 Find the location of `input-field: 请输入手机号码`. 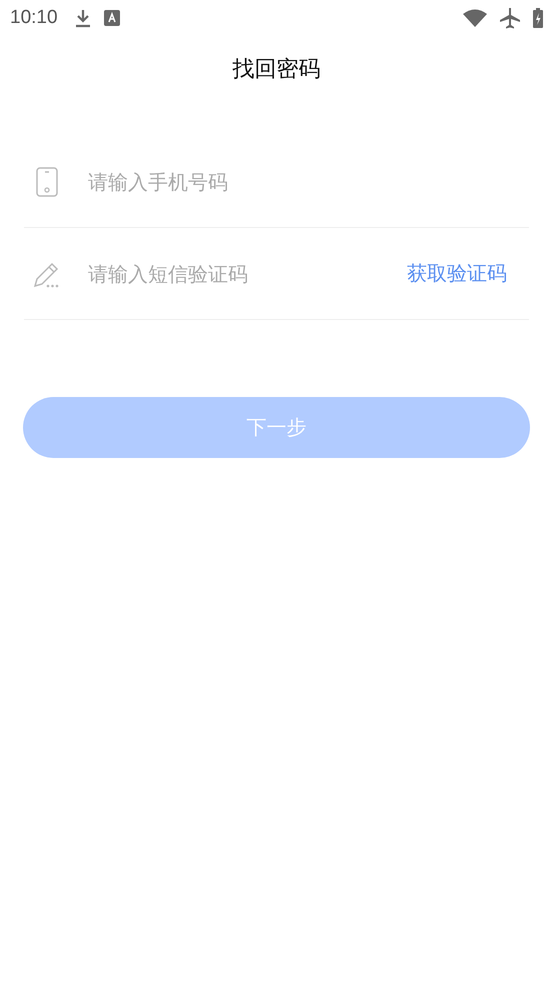

input-field: 请输入手机号码 is located at coordinates (307, 181).